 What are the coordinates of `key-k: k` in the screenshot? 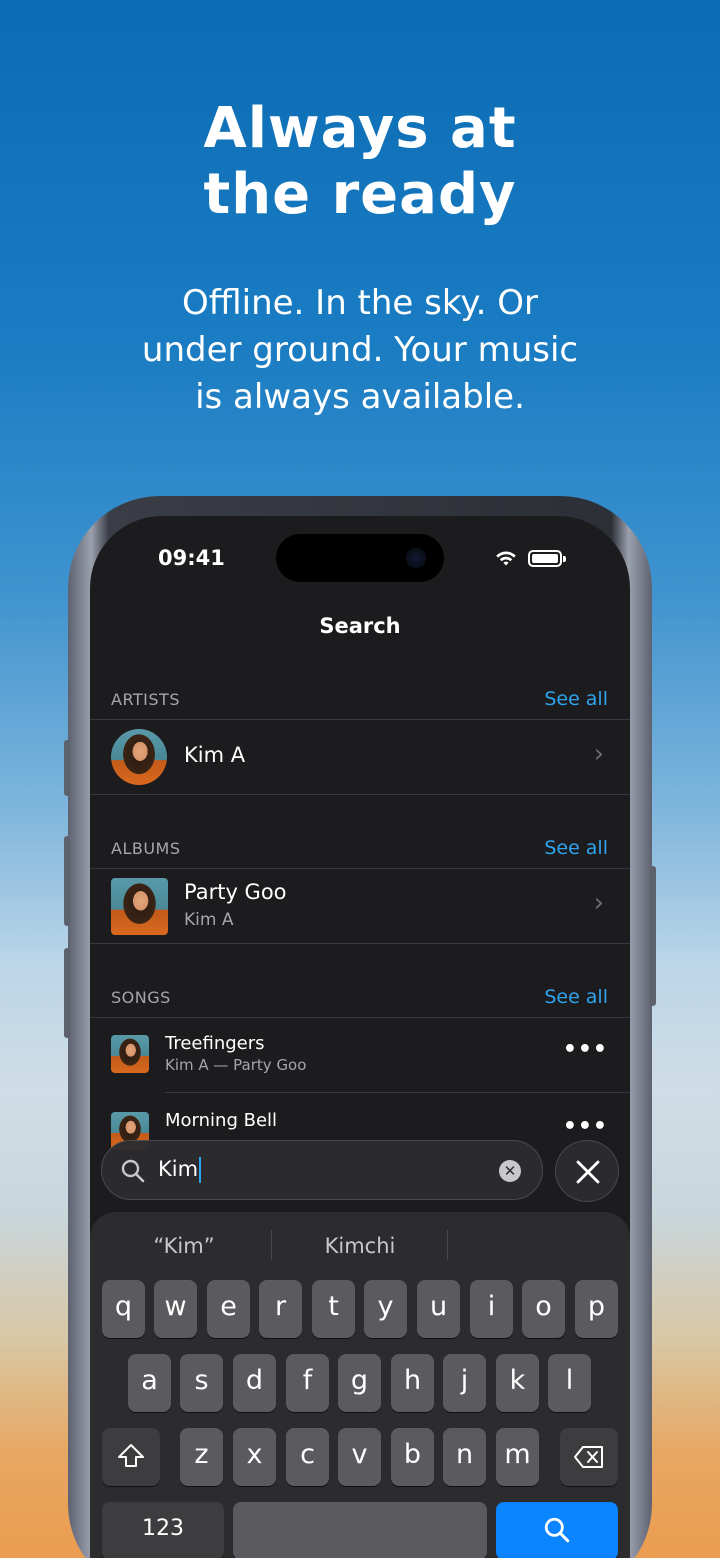 It's located at (517, 1383).